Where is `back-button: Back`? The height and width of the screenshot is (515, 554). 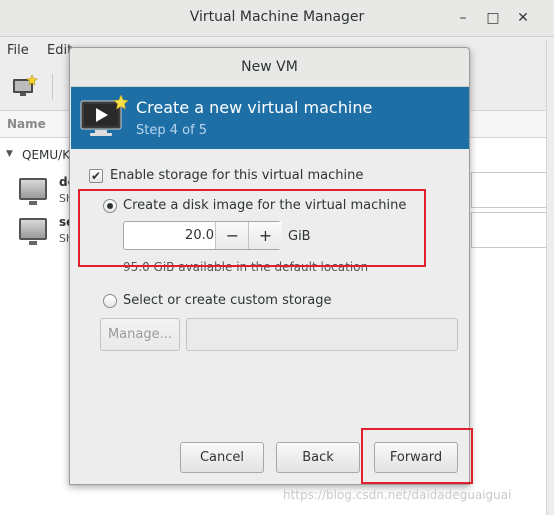 back-button: Back is located at coordinates (318, 457).